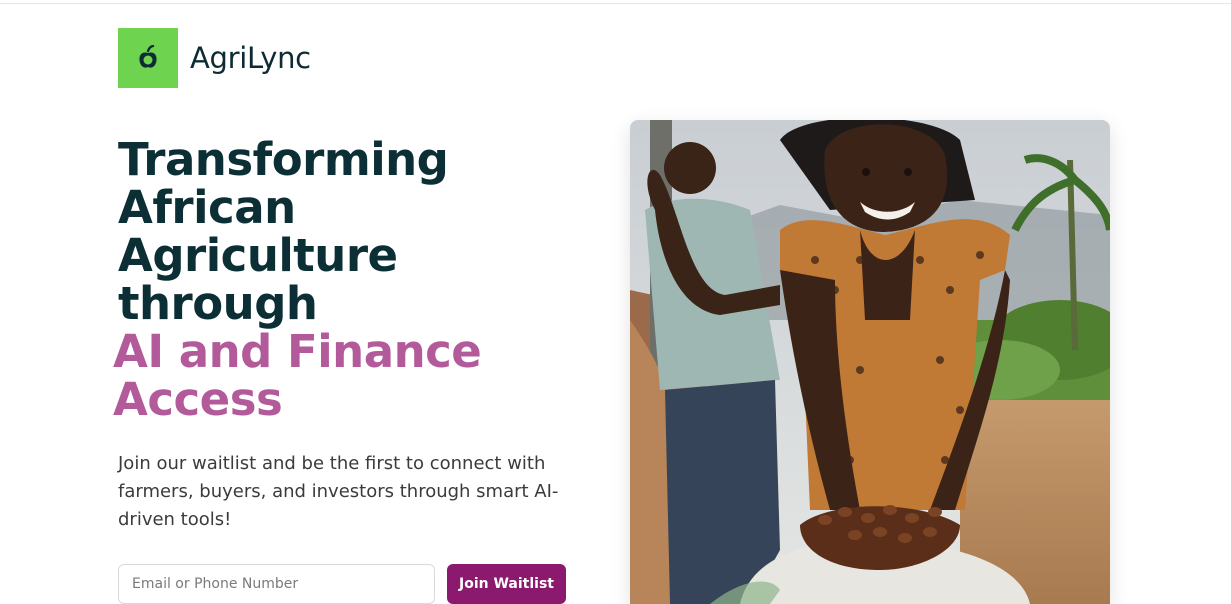 This screenshot has width=1231, height=604. Describe the element at coordinates (250, 58) in the screenshot. I see `brand-name: AgriLync` at that location.